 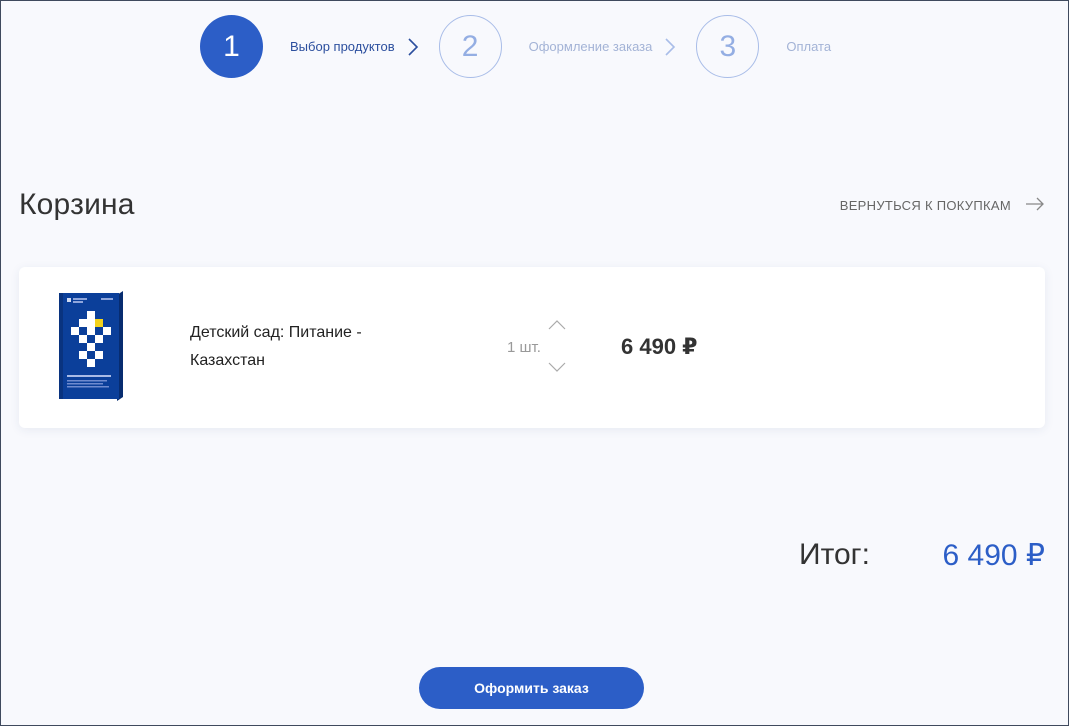 I want to click on arrow-right-icon, so click(x=1035, y=205).